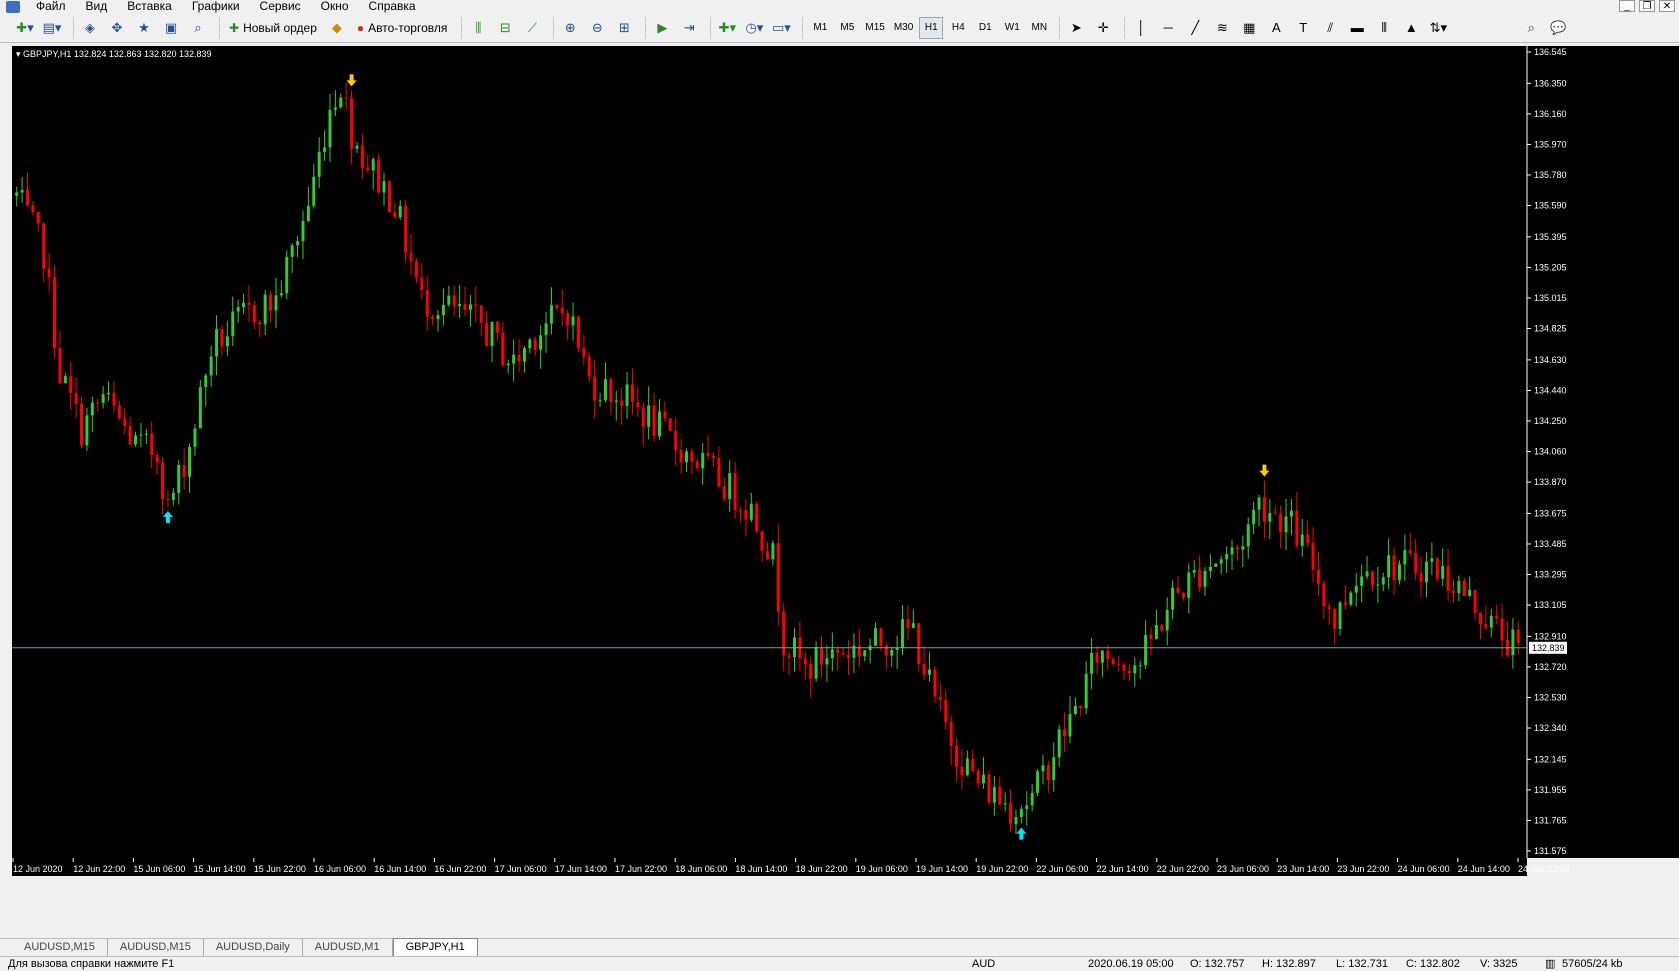  Describe the element at coordinates (1076, 28) in the screenshot. I see `cursor-icon: ➤` at that location.